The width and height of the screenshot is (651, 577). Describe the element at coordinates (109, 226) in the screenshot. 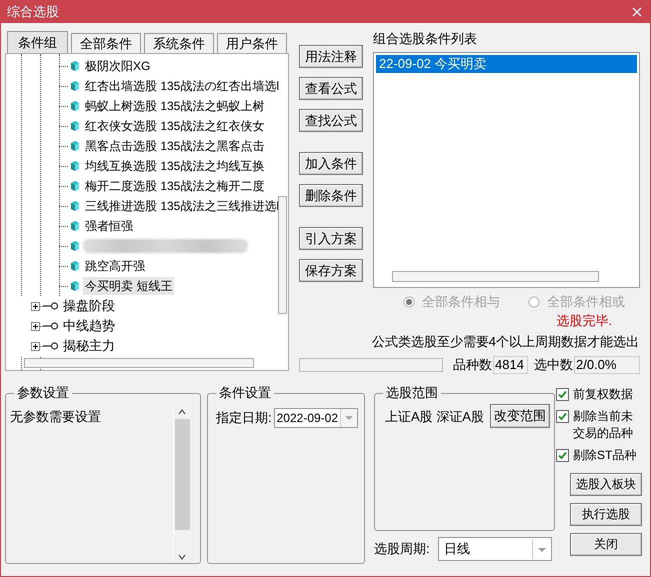

I see `tree-item: 强者恒强` at that location.